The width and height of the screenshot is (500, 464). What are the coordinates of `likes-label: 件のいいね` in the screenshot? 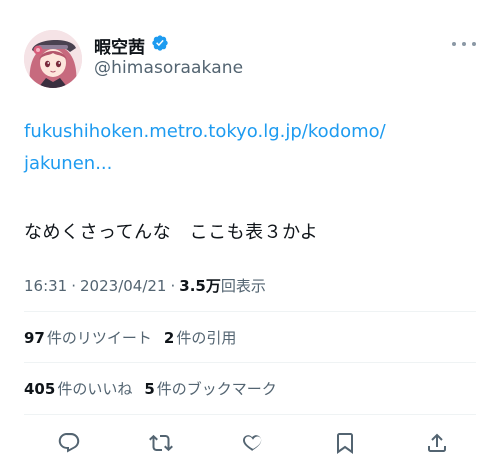 It's located at (95, 389).